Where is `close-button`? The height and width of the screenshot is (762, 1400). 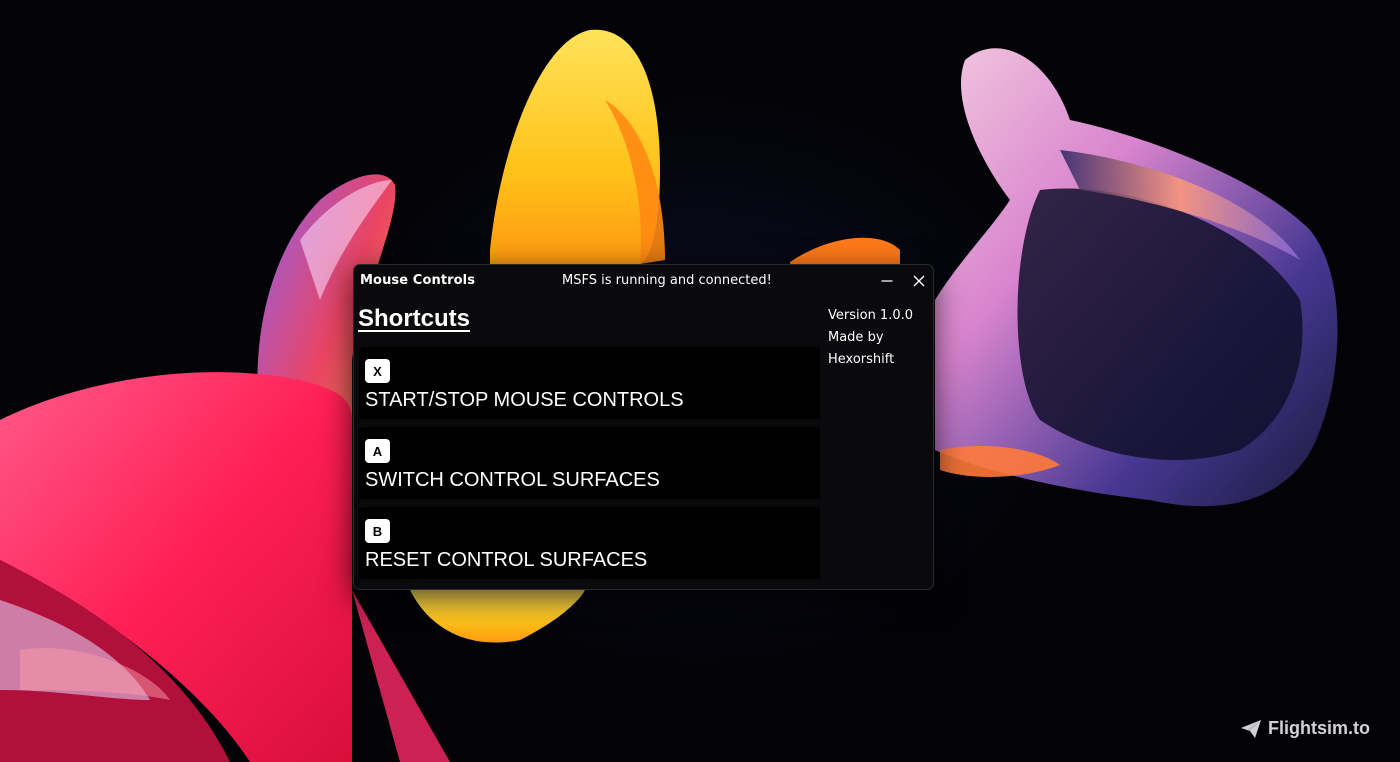 close-button is located at coordinates (918, 281).